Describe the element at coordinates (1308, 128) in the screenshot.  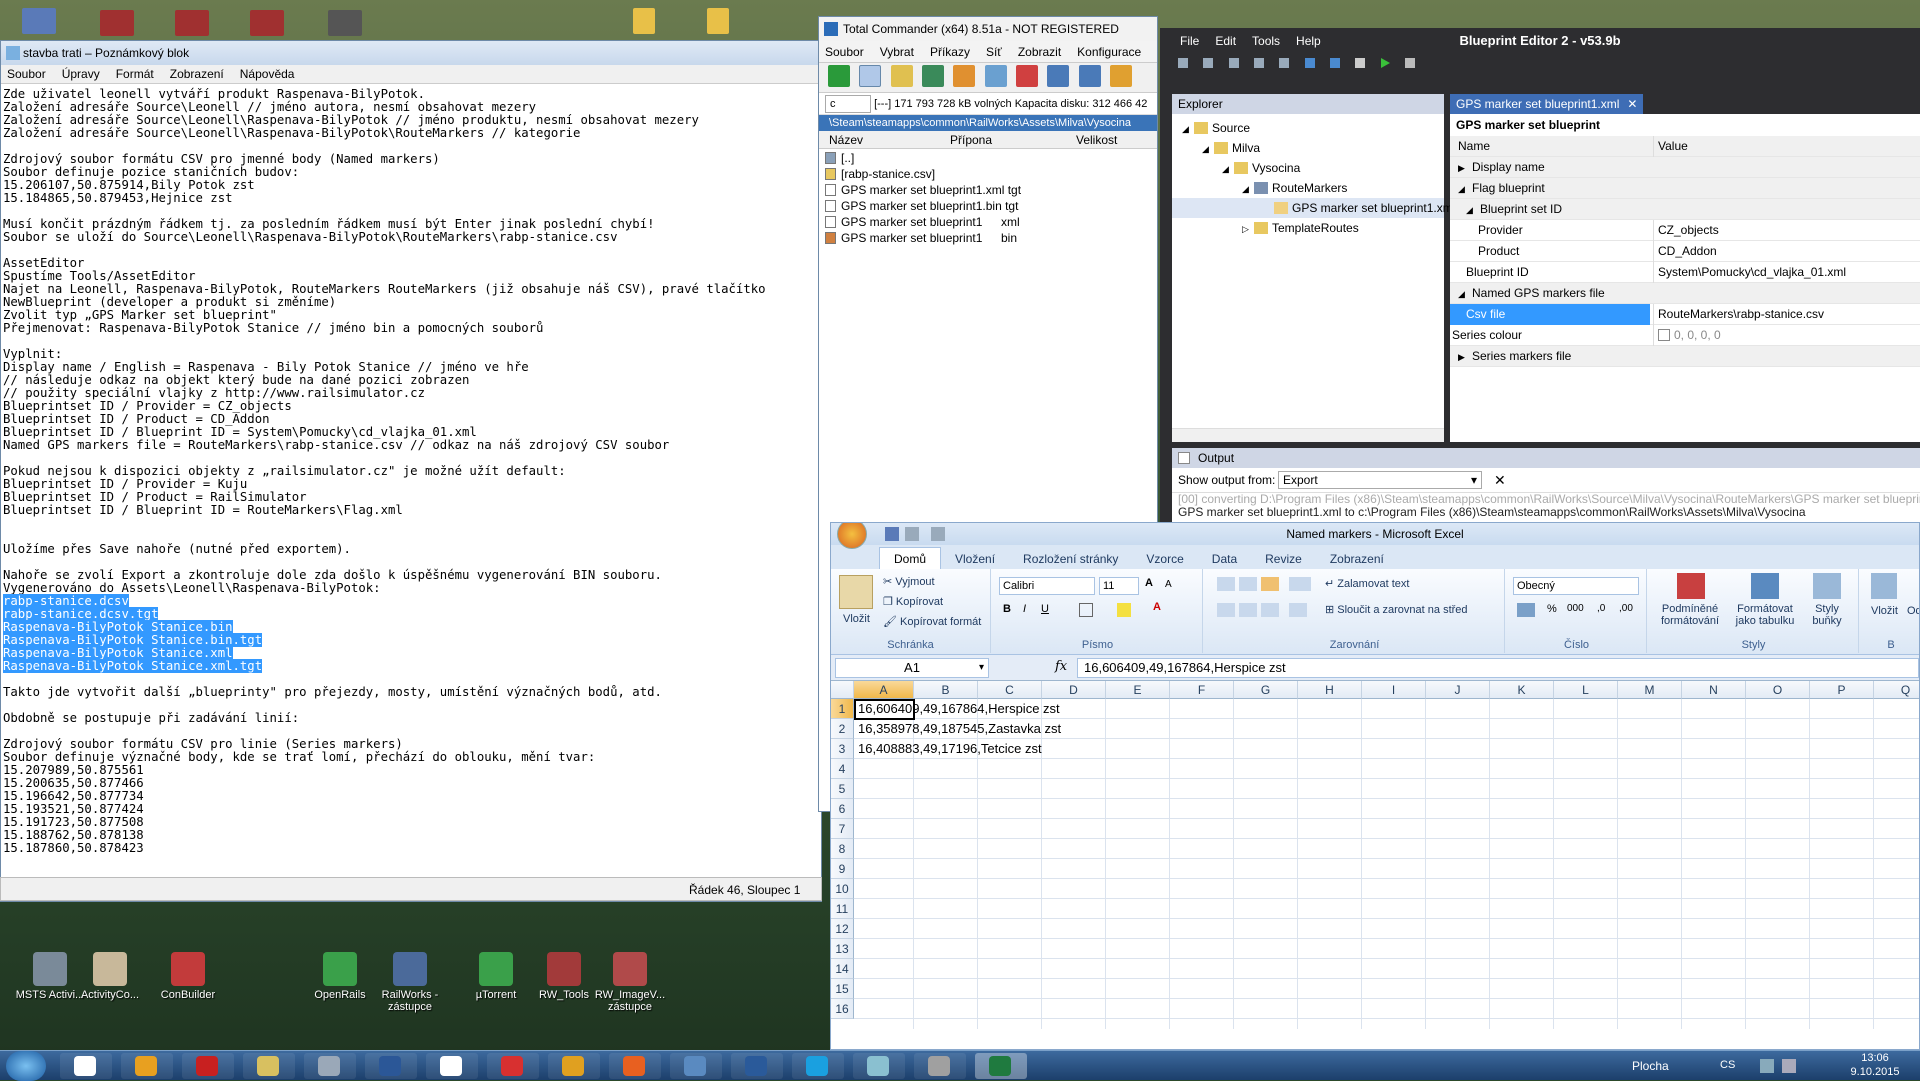
I see `tree-node: ◢ Source` at that location.